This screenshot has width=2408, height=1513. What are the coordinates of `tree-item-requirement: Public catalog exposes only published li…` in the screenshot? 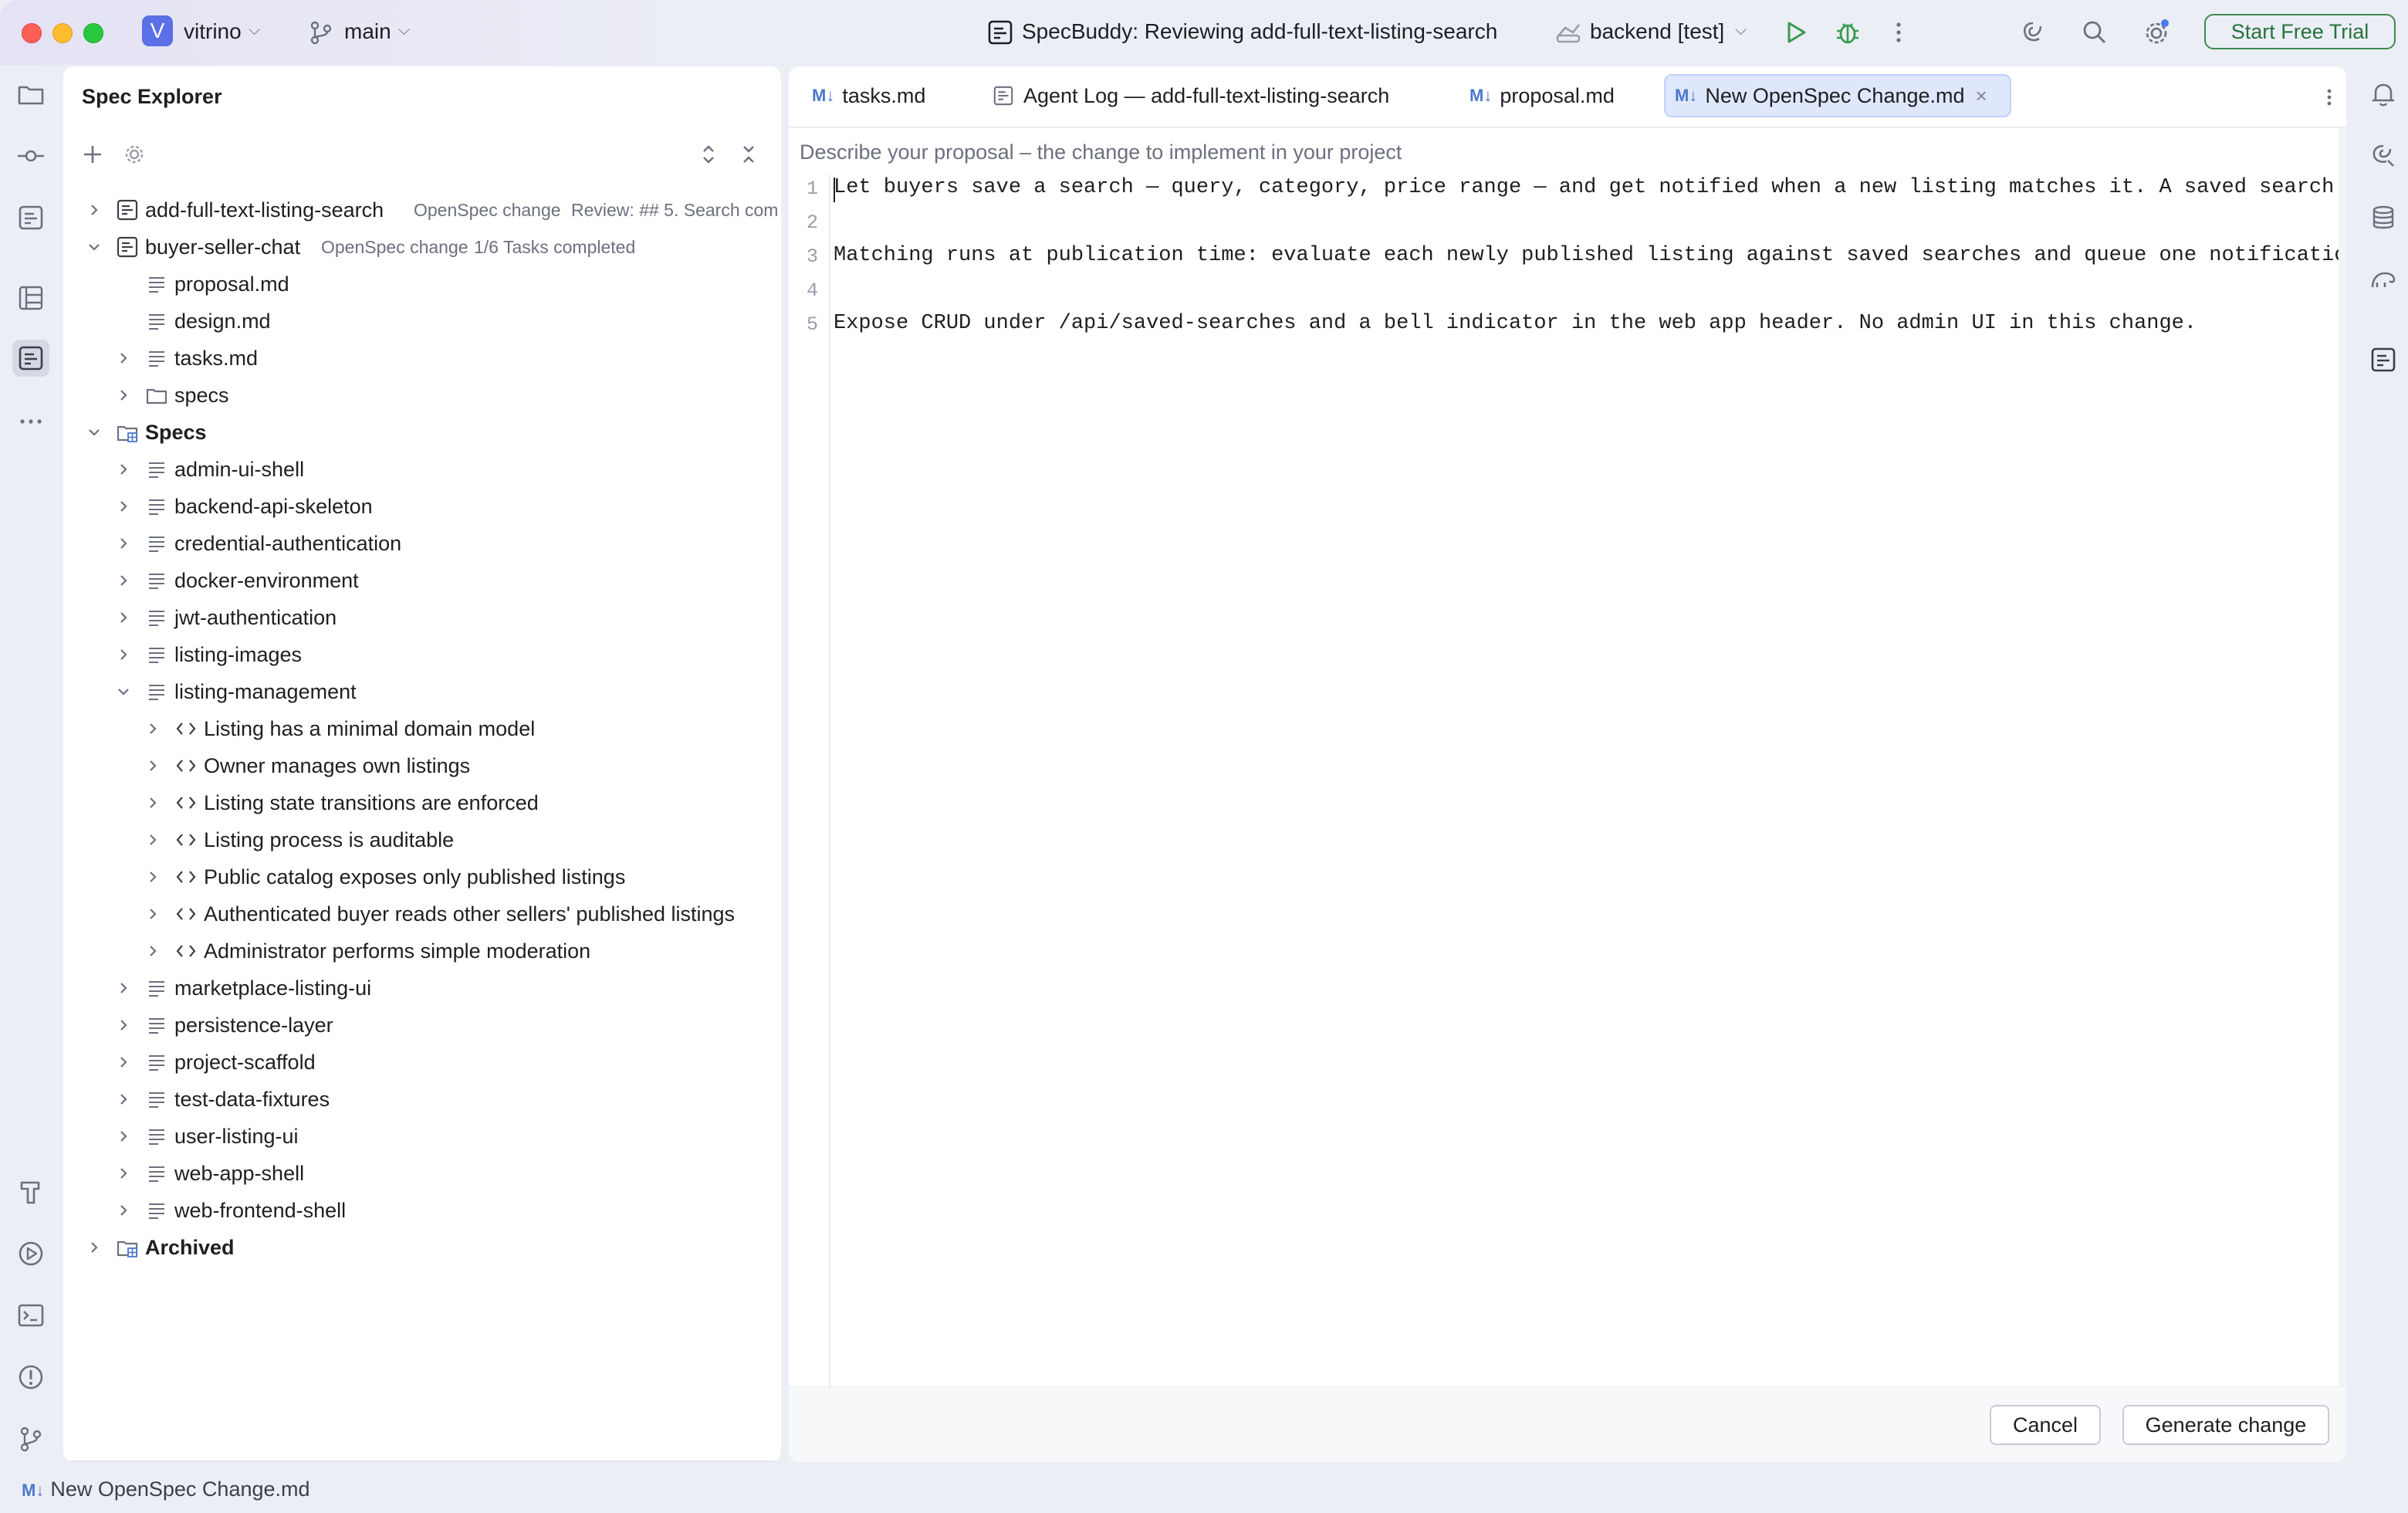 It's located at (422, 876).